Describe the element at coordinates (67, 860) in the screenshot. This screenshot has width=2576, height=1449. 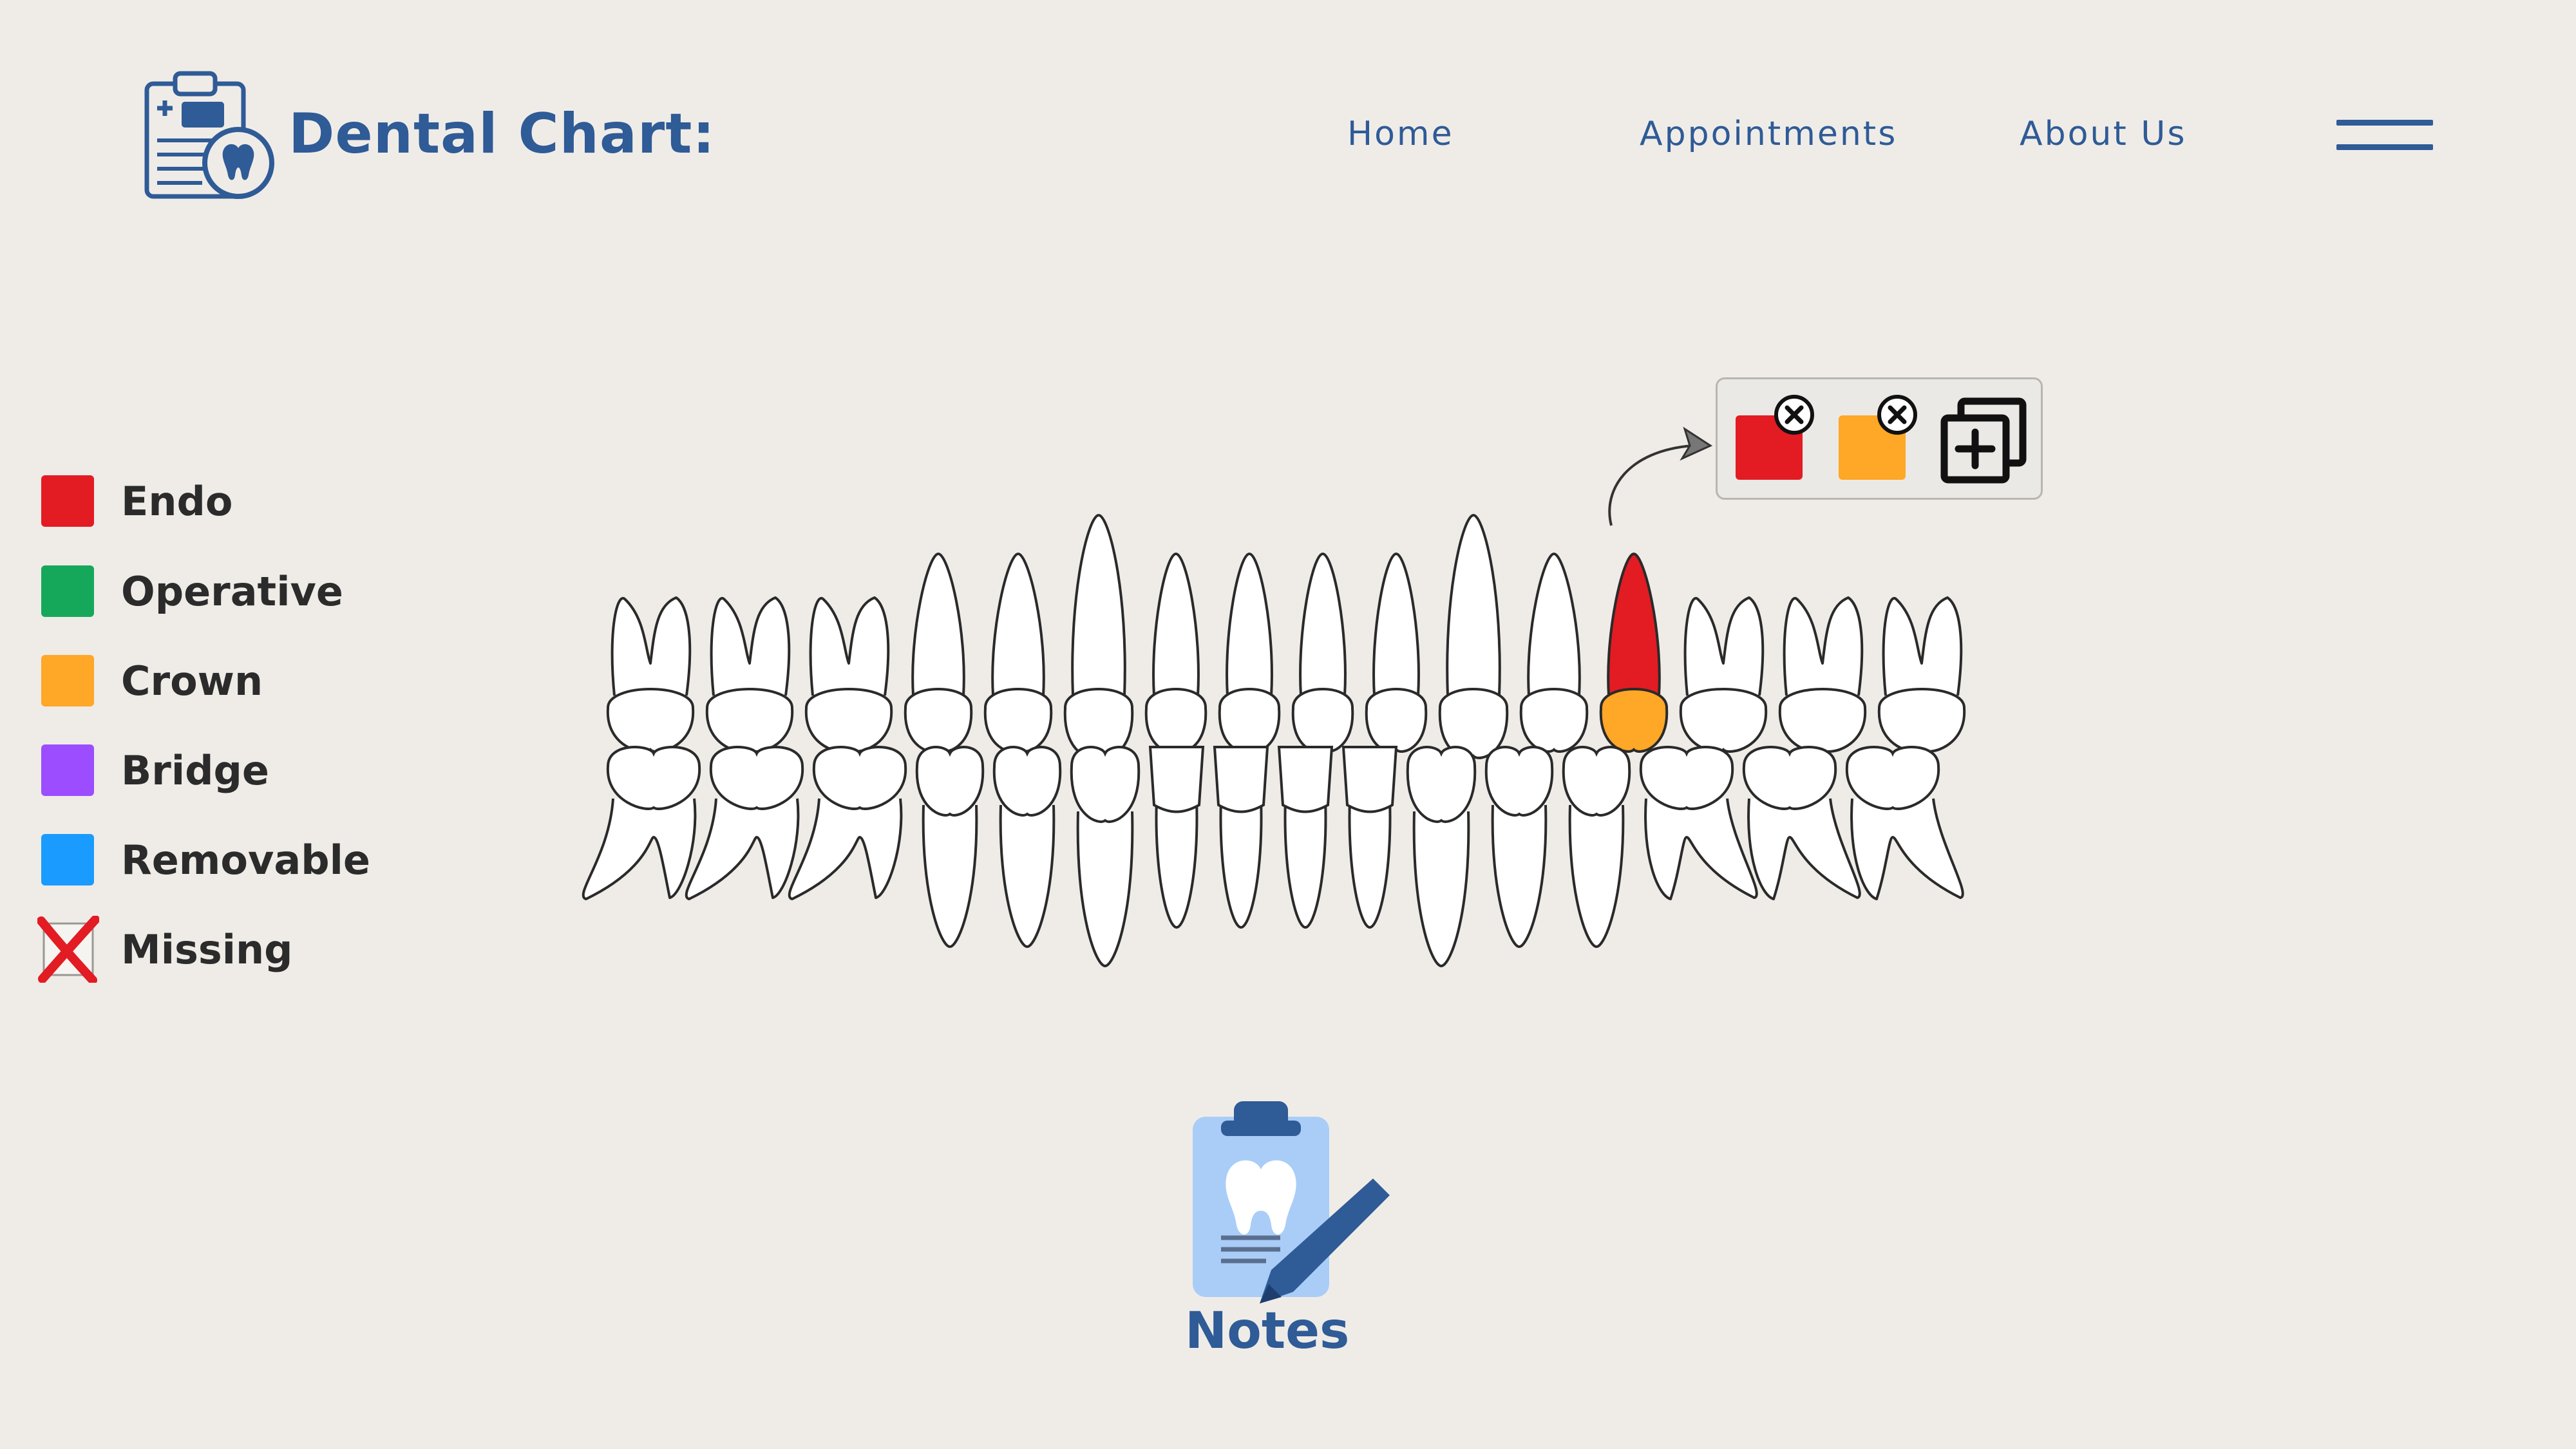
I see `removable-swatch` at that location.